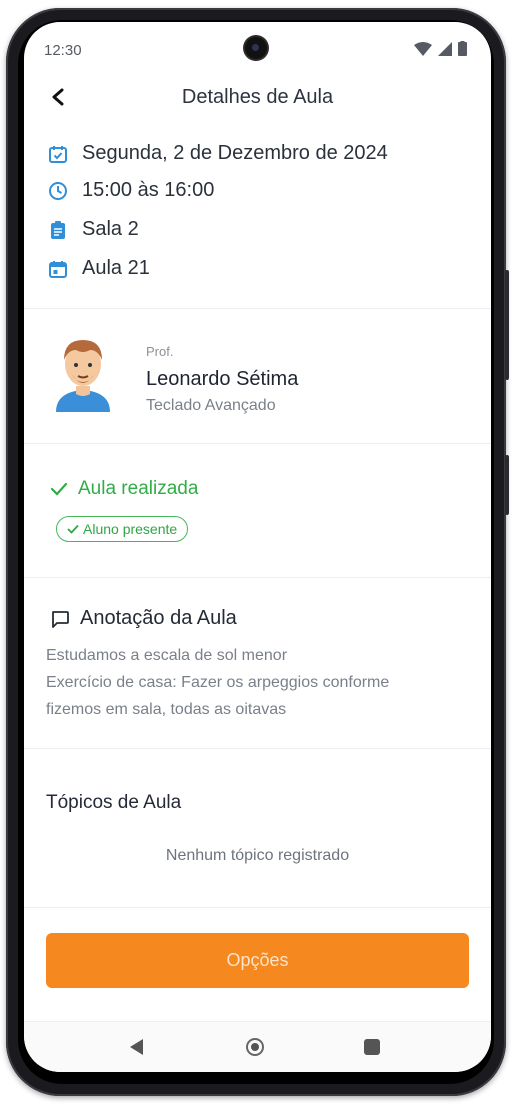  What do you see at coordinates (211, 405) in the screenshot?
I see `teacher-course: Teclado Avançado` at bounding box center [211, 405].